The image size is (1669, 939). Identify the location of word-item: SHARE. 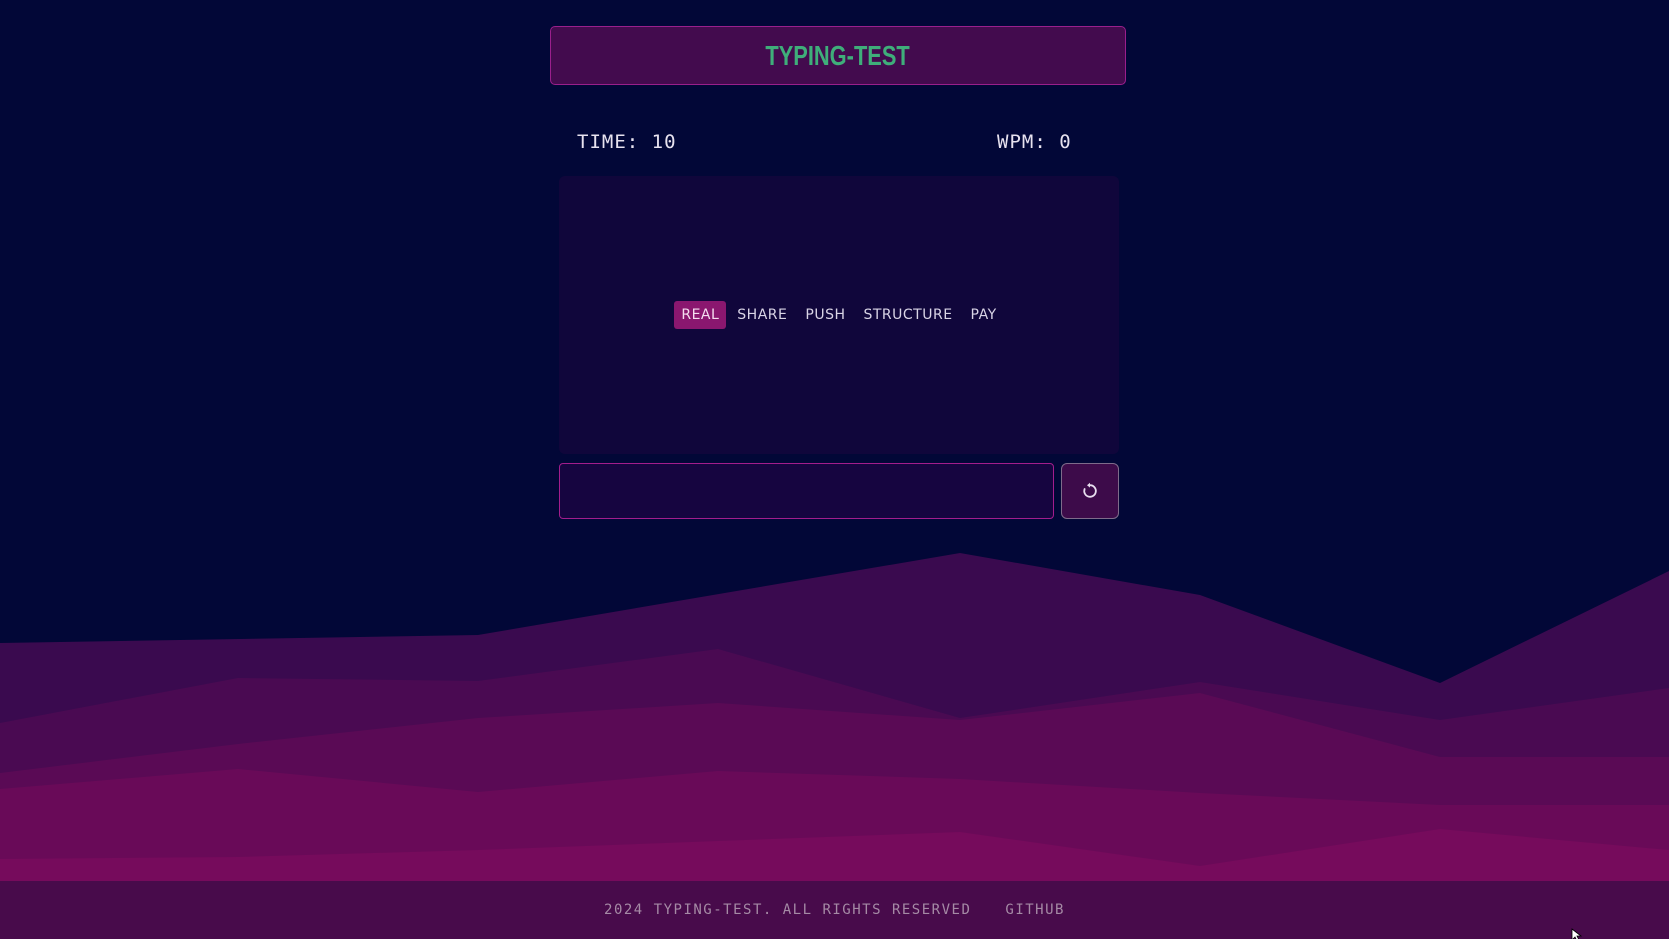
(762, 315).